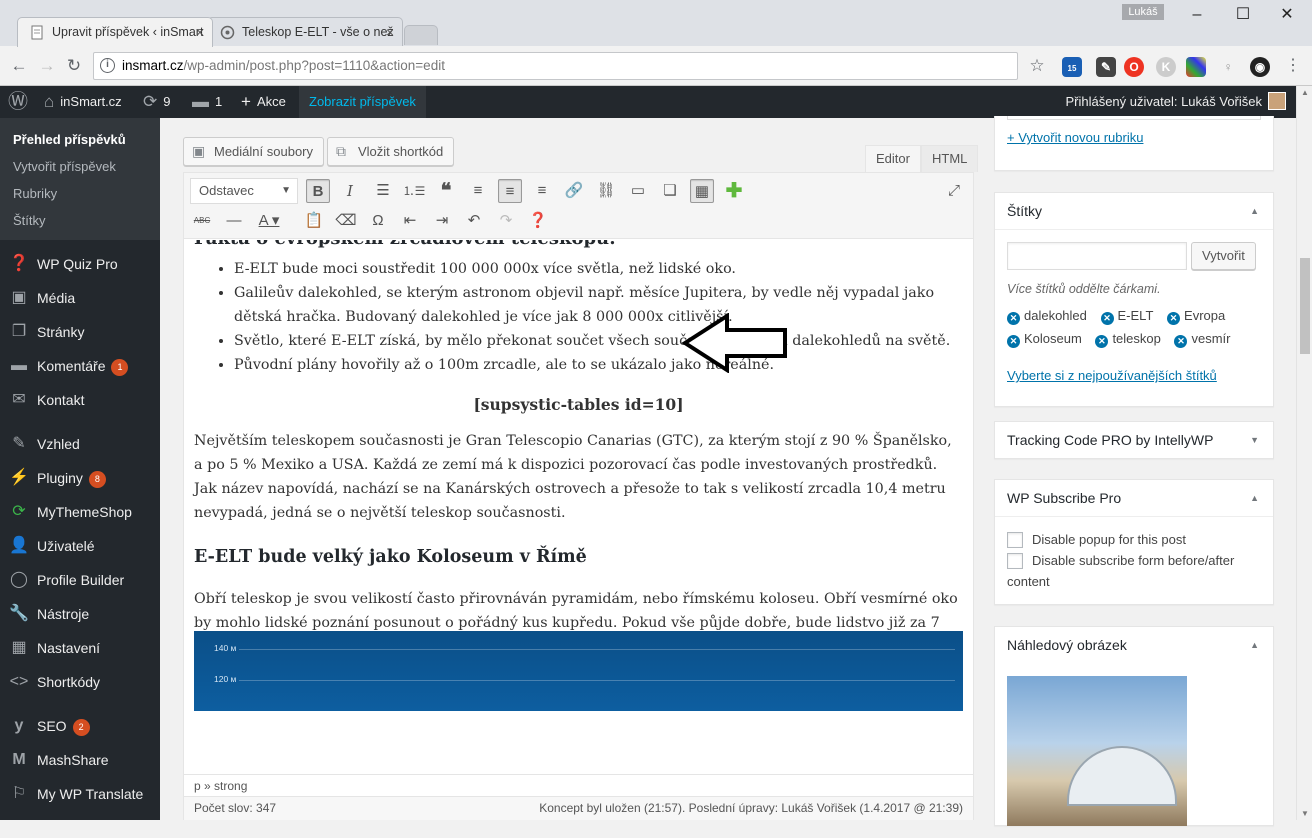 The image size is (1312, 838). I want to click on redo-icon: ↷, so click(506, 221).